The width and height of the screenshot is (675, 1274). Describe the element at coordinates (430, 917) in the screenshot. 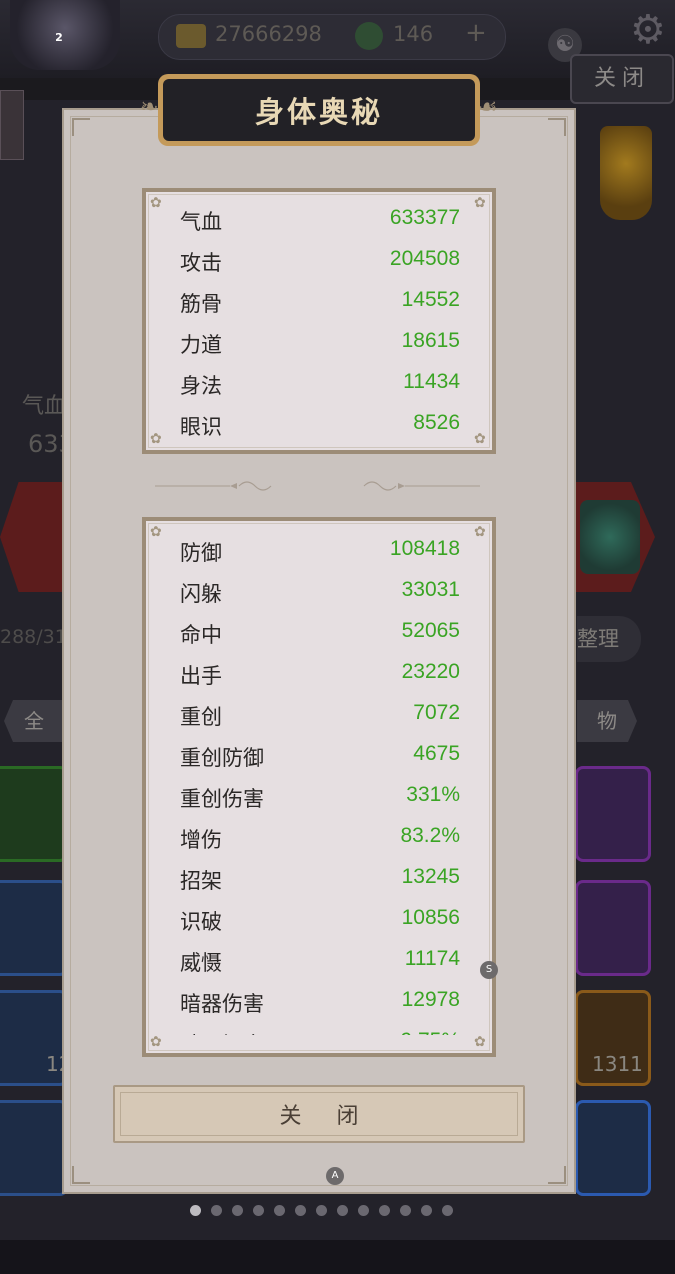

I see `stat-value: 10856` at that location.